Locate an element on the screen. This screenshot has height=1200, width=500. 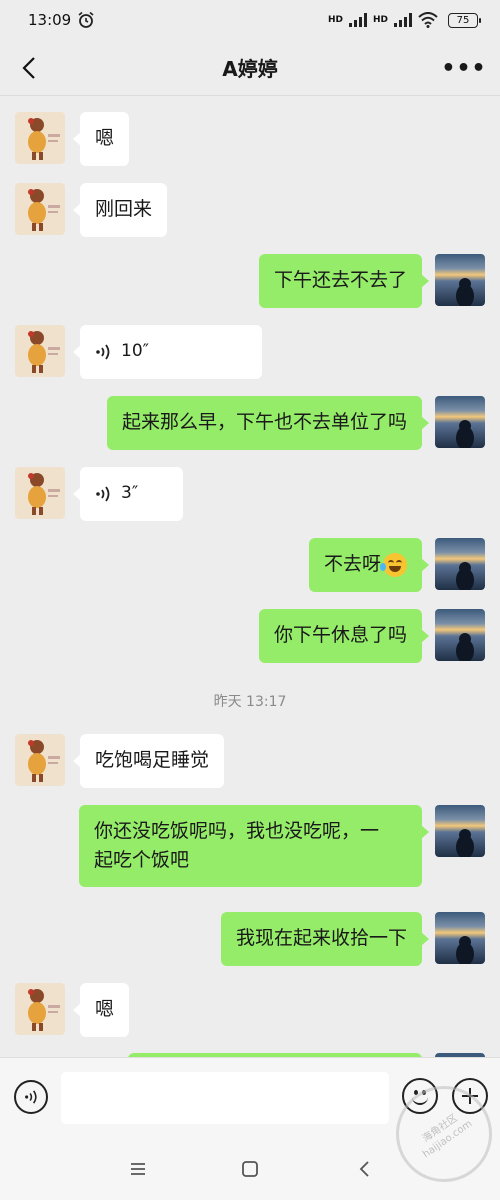
message-item: 10″ is located at coordinates (250, 353).